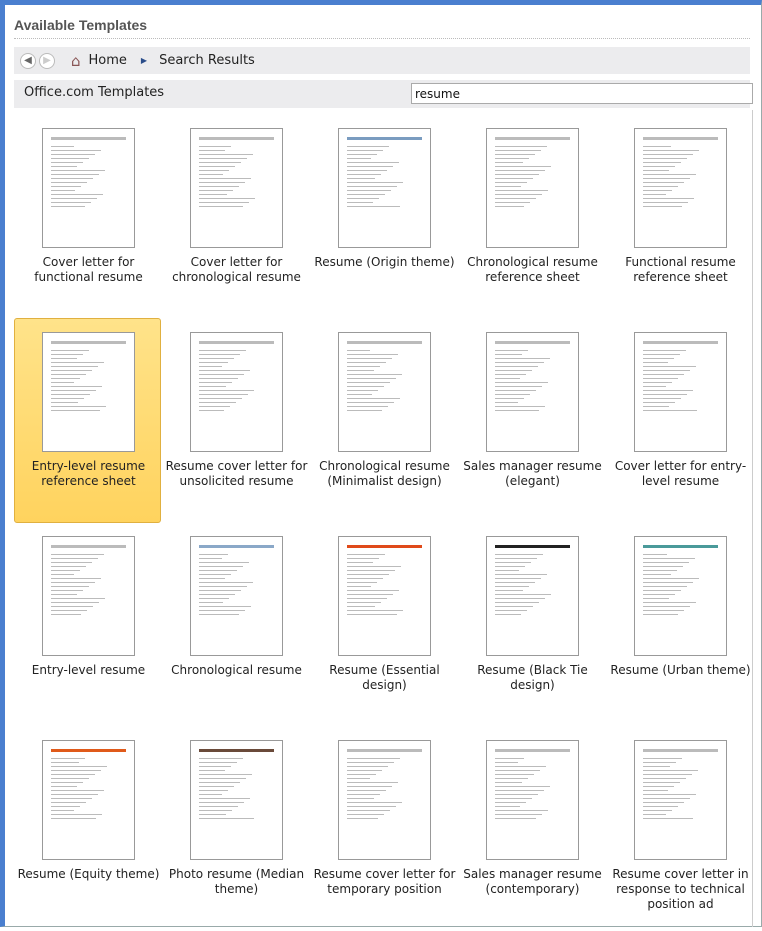 This screenshot has height=931, width=762. What do you see at coordinates (88, 269) in the screenshot?
I see `template-label: Cover letter for functional resume` at bounding box center [88, 269].